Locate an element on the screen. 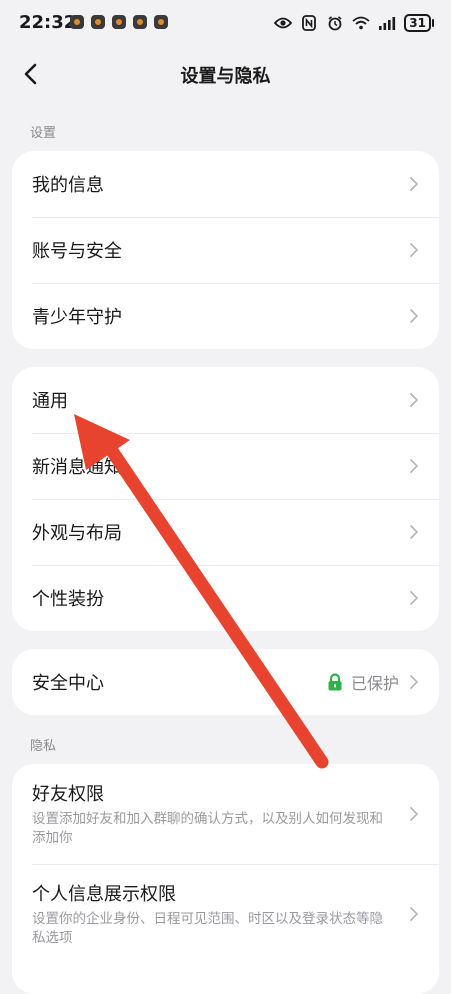 Image resolution: width=451 pixels, height=994 pixels. row-label: 新消息通知 is located at coordinates (77, 467).